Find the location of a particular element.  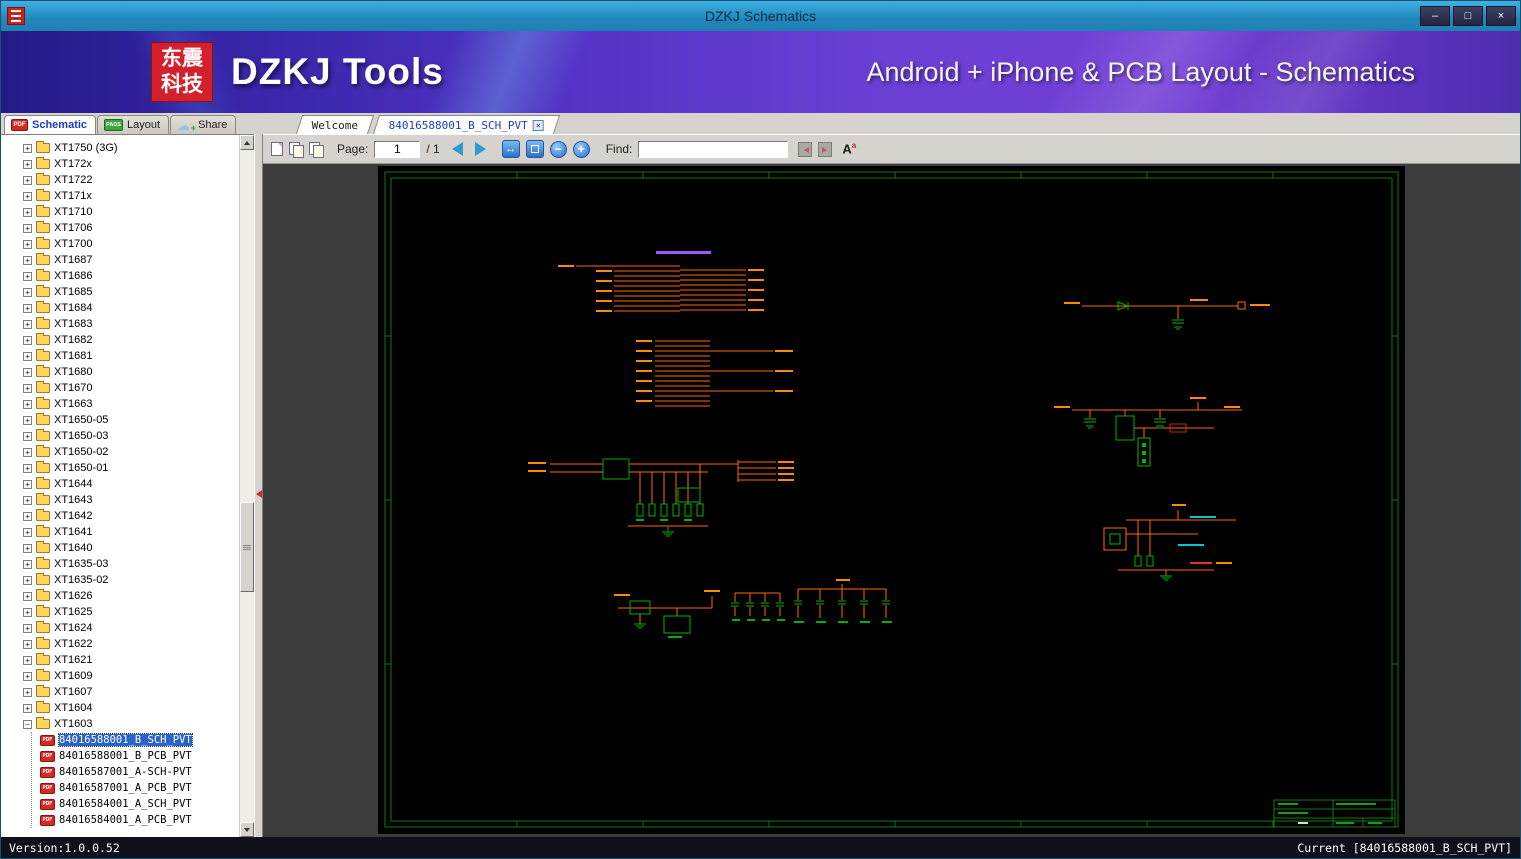

find-input is located at coordinates (713, 149).